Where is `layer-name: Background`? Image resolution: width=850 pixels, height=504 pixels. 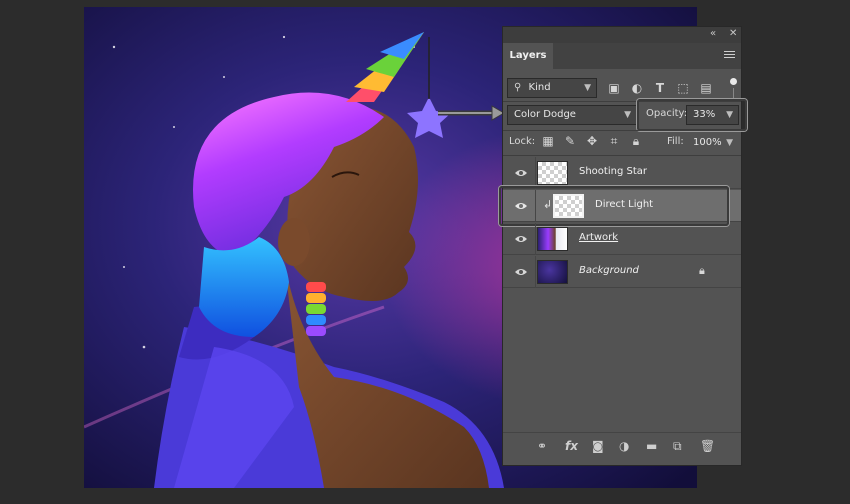 layer-name: Background is located at coordinates (609, 270).